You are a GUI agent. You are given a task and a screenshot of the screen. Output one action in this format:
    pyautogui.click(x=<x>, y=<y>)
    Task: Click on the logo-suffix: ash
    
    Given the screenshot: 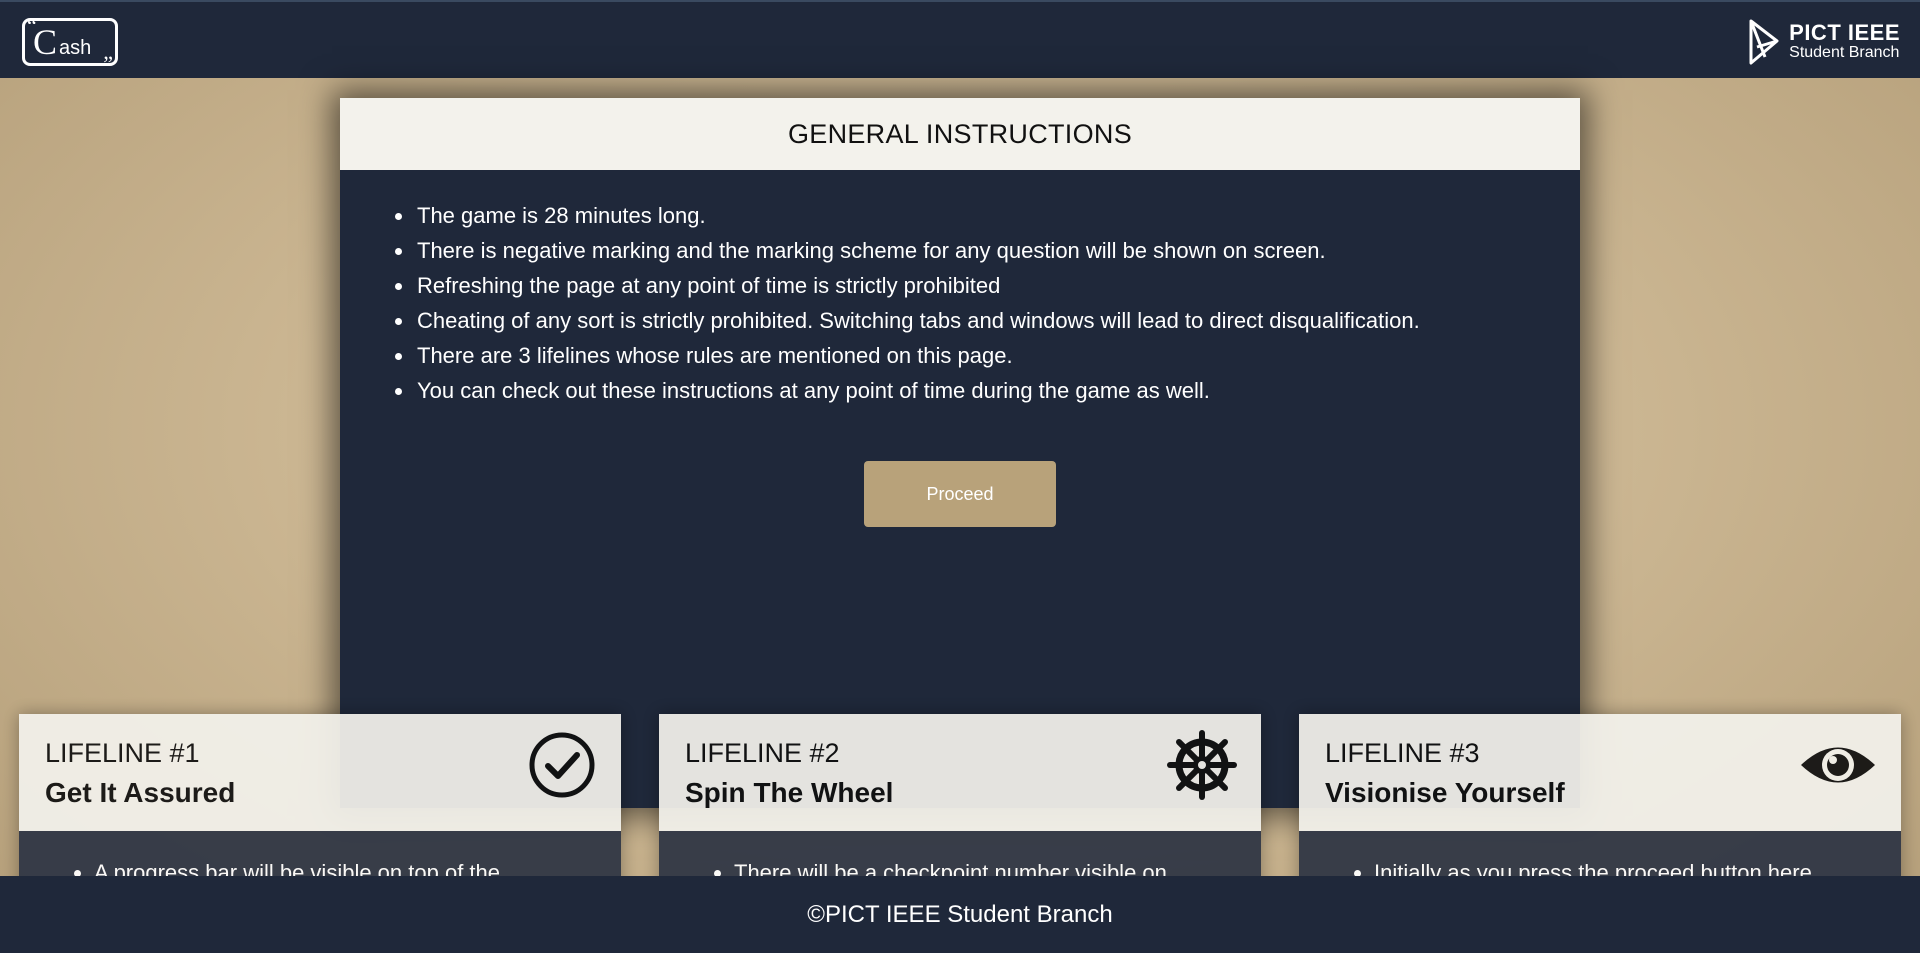 What is the action you would take?
    pyautogui.click(x=75, y=48)
    